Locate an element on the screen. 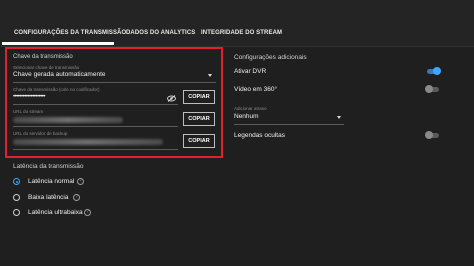 Image resolution: width=474 pixels, height=266 pixels. active-tab-indicator is located at coordinates (58, 43).